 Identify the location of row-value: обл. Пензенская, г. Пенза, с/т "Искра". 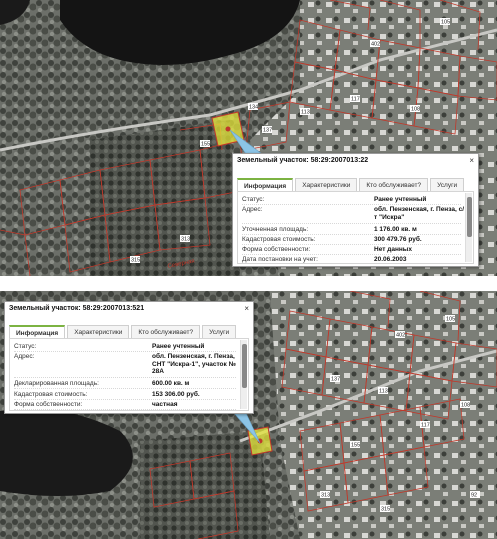
(419, 213).